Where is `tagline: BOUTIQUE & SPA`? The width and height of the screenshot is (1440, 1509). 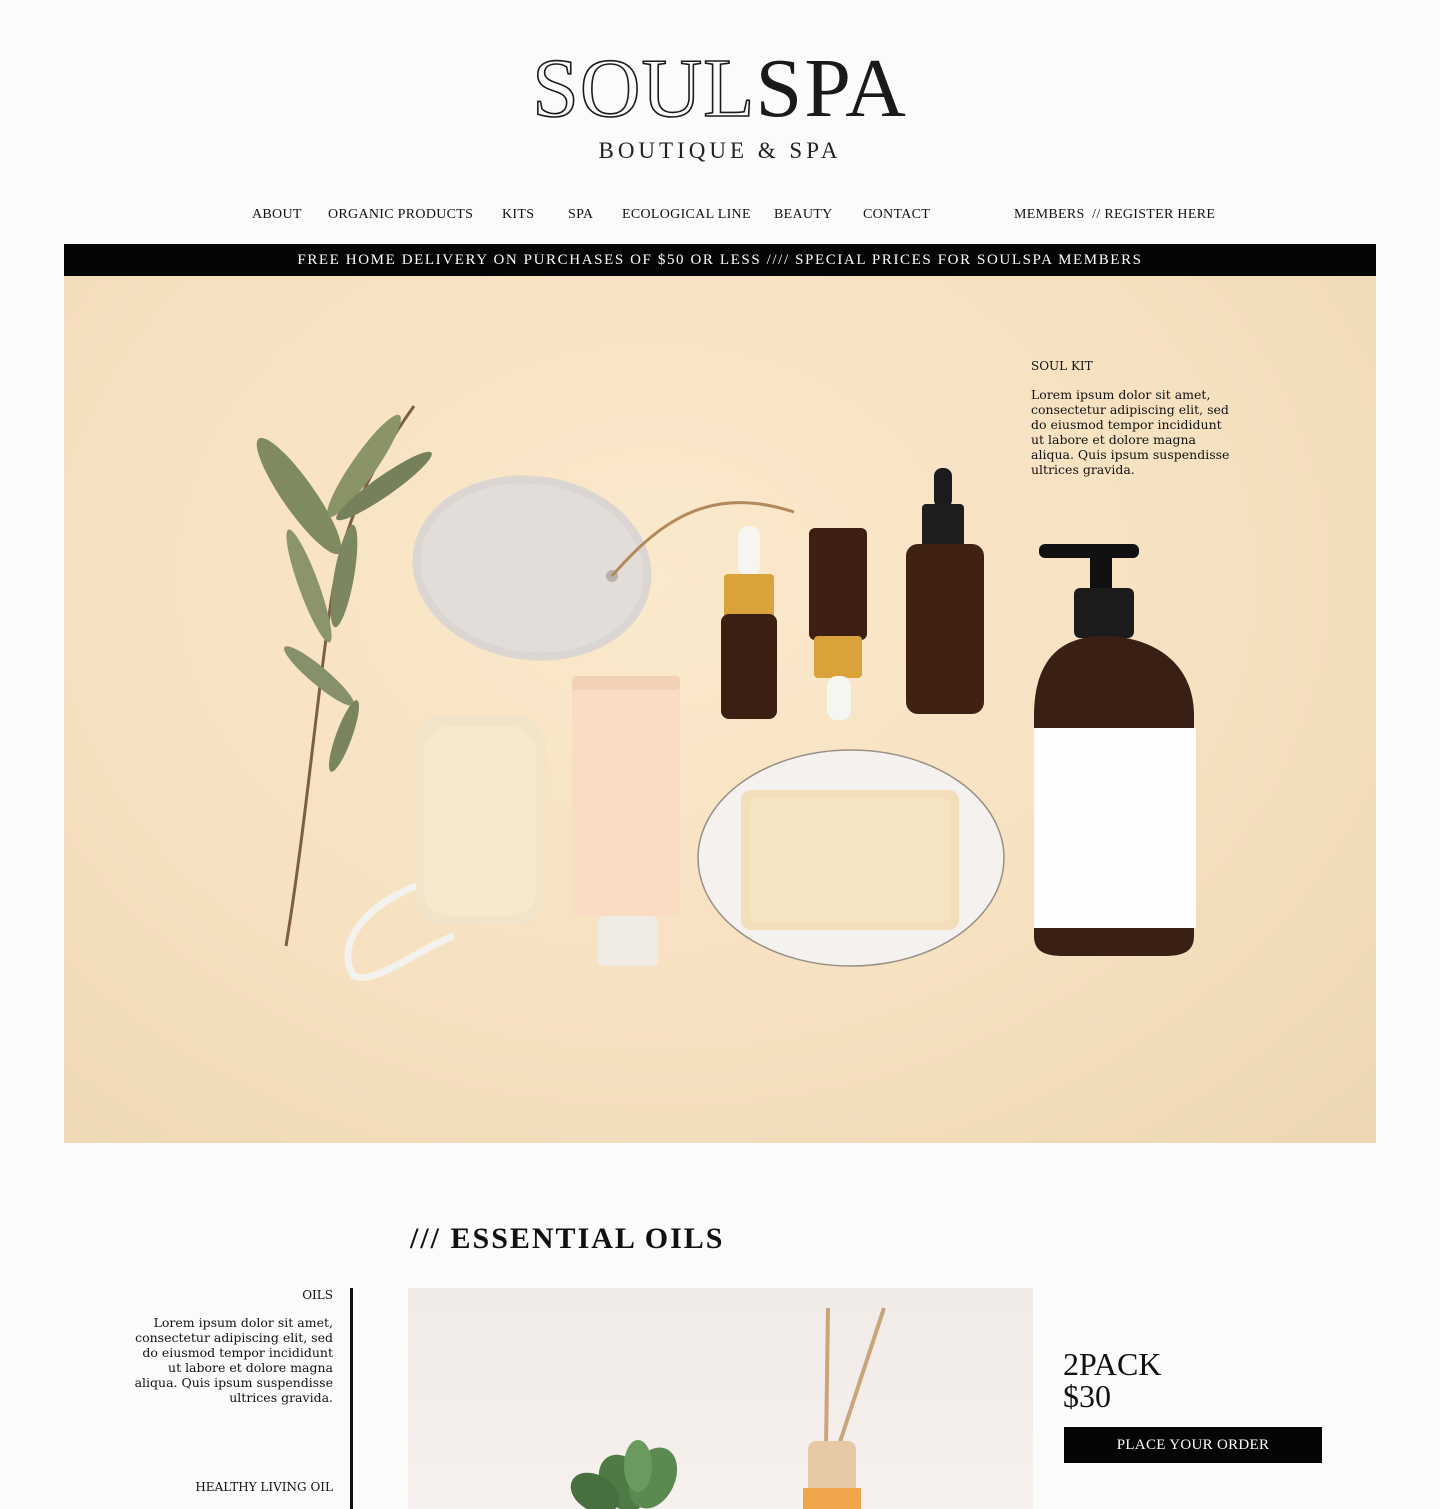 tagline: BOUTIQUE & SPA is located at coordinates (720, 150).